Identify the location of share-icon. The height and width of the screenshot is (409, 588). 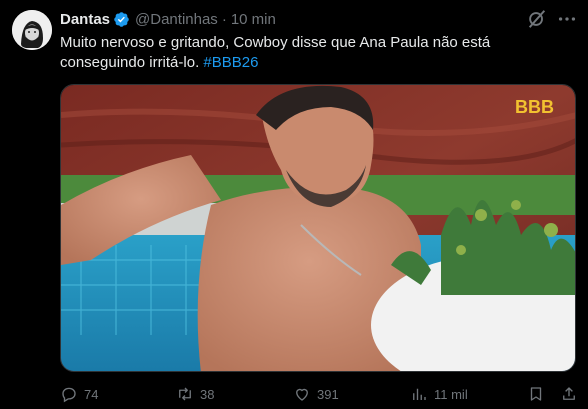
(569, 393).